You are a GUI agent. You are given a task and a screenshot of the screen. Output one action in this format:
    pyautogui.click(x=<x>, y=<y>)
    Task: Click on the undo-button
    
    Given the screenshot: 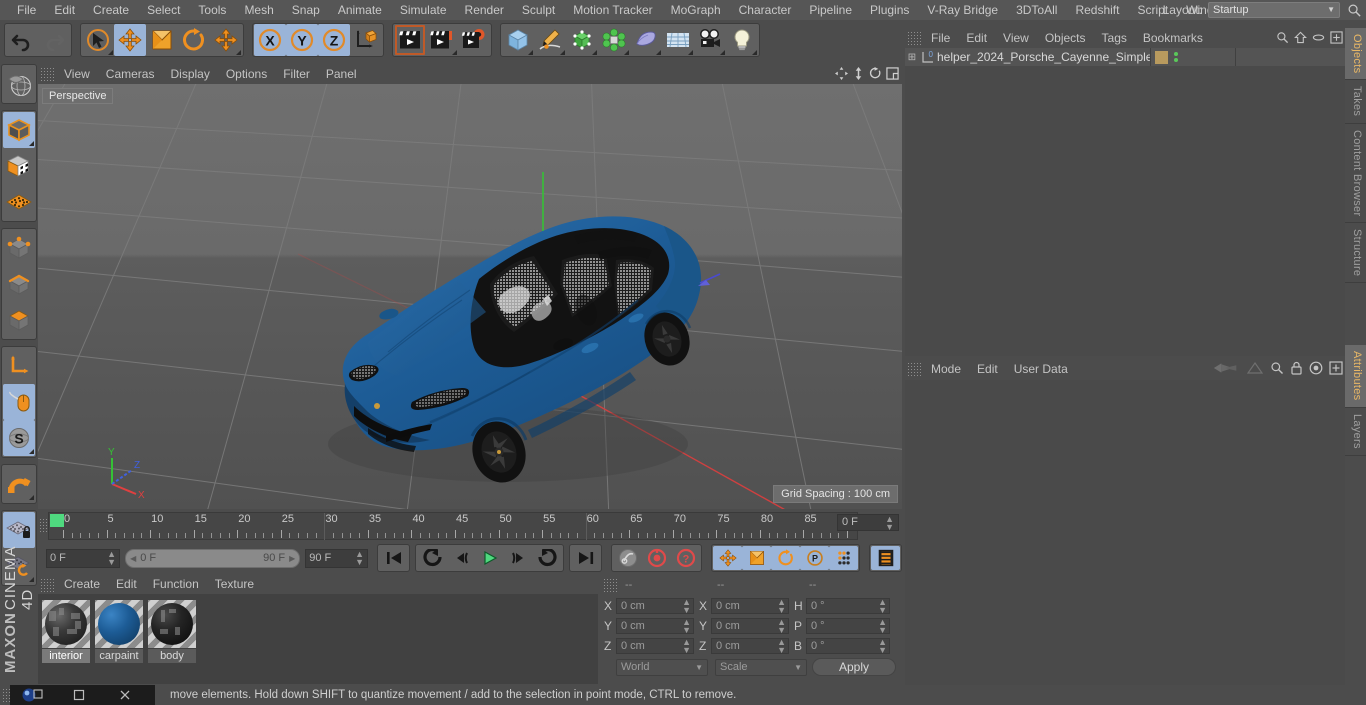 What is the action you would take?
    pyautogui.click(x=22, y=40)
    